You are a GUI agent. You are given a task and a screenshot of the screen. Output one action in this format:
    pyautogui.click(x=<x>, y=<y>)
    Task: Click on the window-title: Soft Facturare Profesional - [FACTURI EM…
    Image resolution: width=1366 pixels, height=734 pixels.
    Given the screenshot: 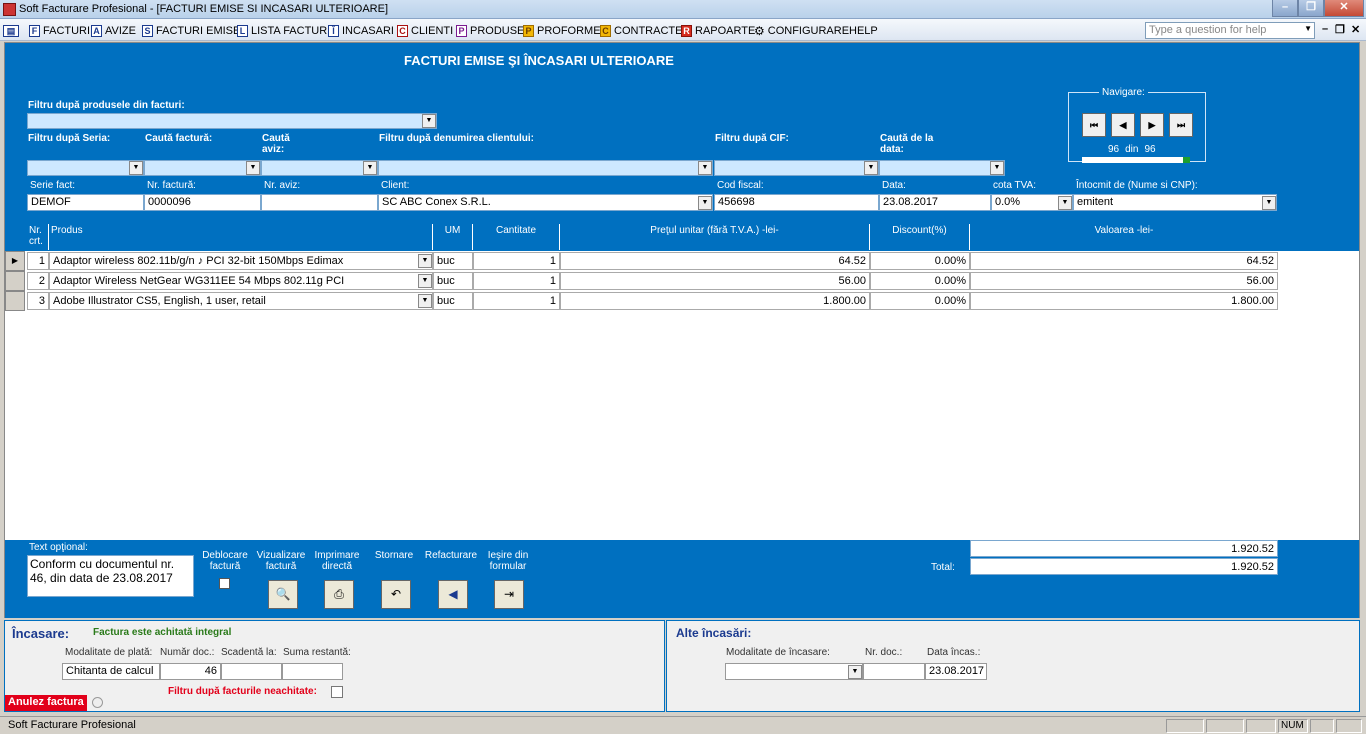 What is the action you would take?
    pyautogui.click(x=204, y=9)
    